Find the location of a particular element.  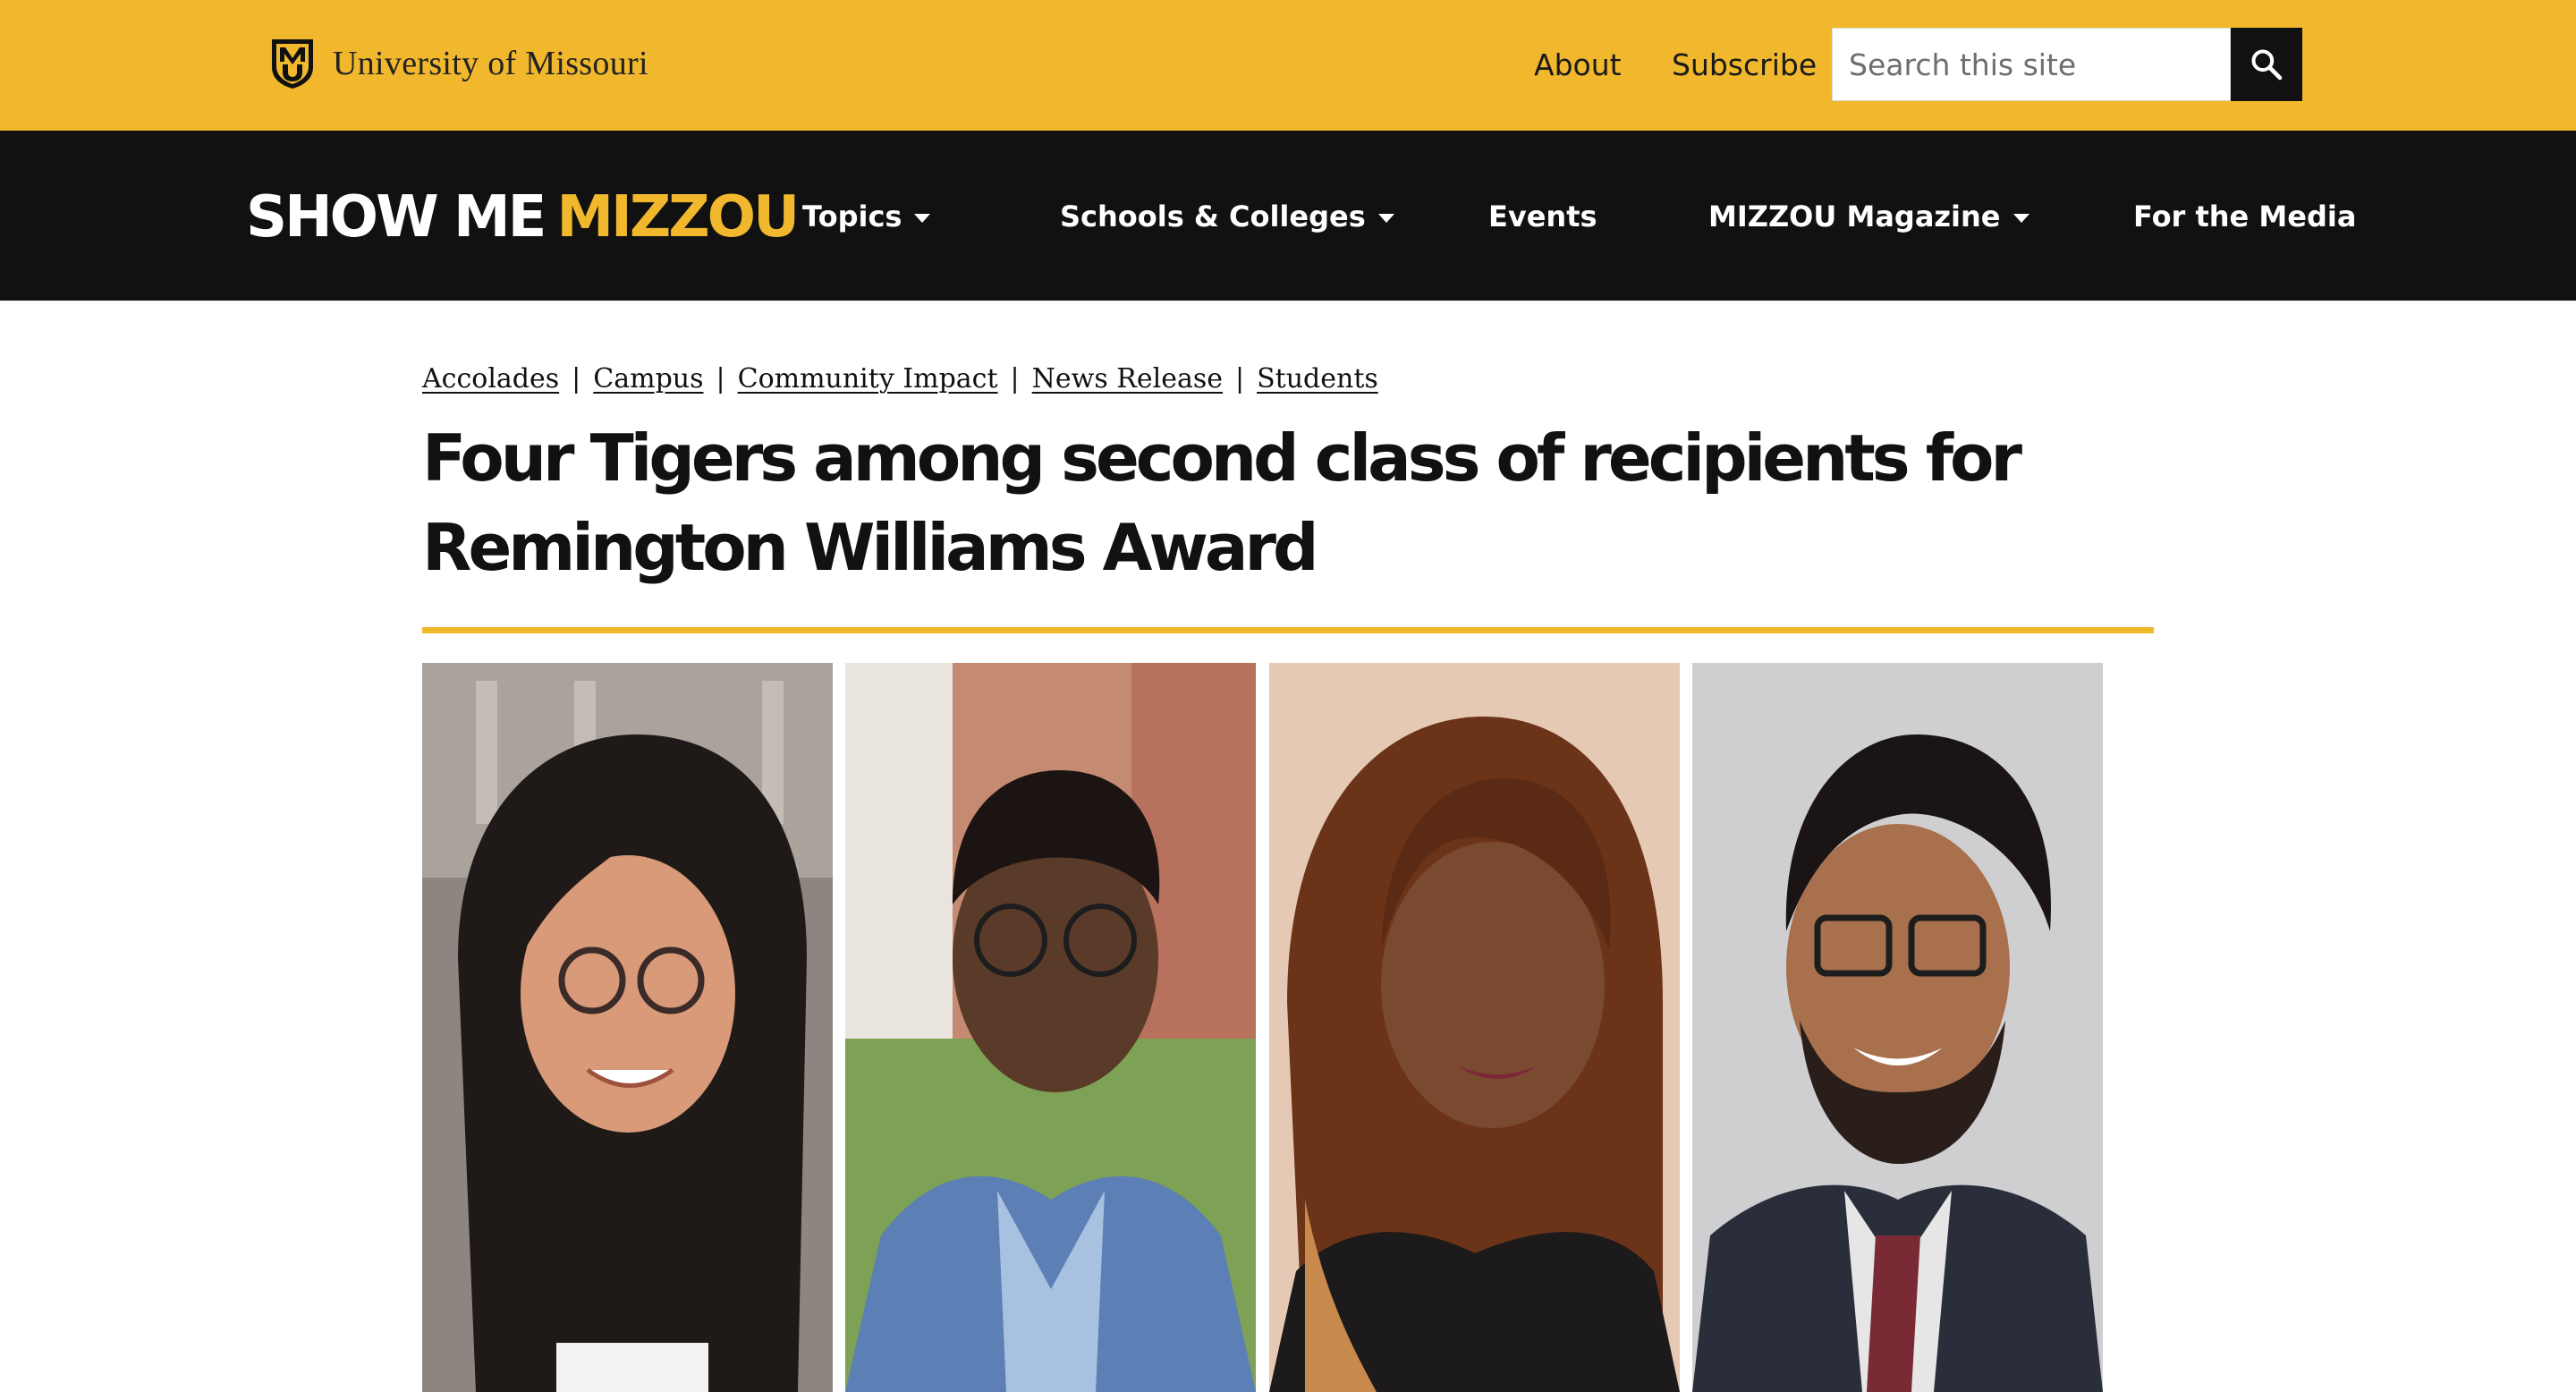

nav-item-label: Events is located at coordinates (1542, 216).